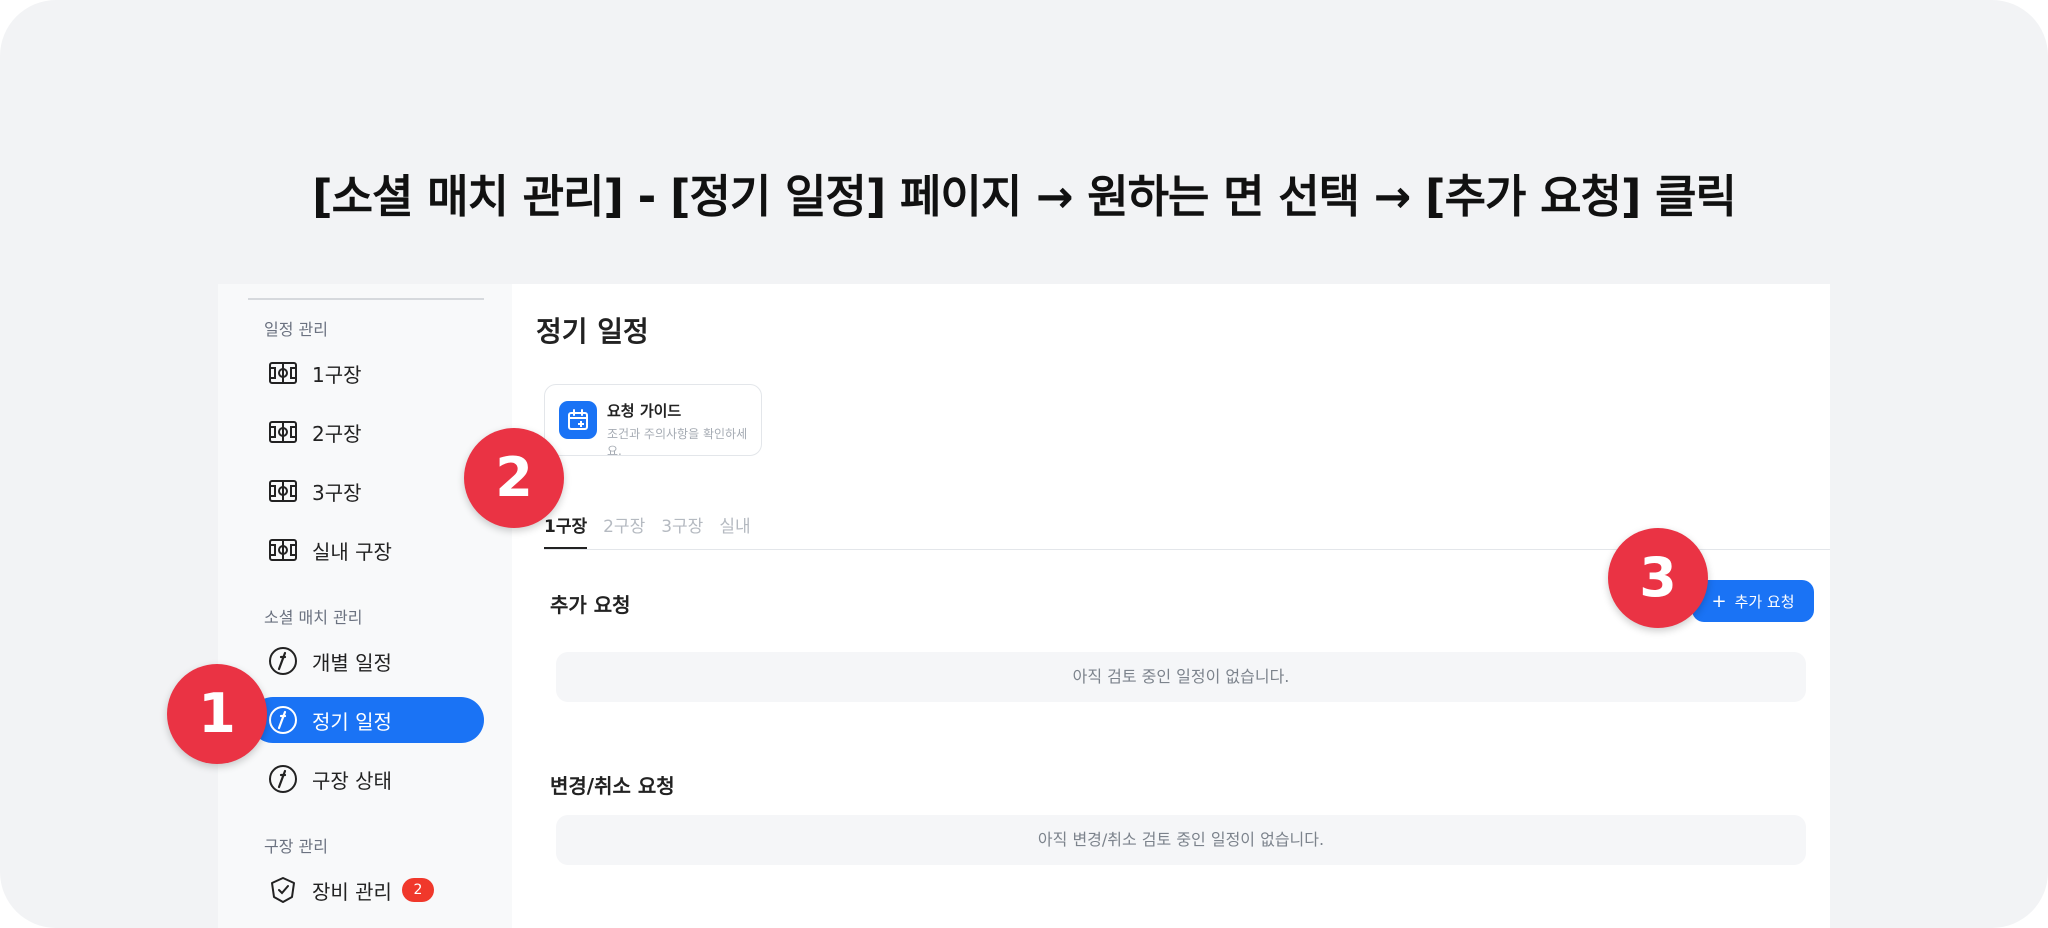  What do you see at coordinates (624, 531) in the screenshot?
I see `tab-field-2: 2구장` at bounding box center [624, 531].